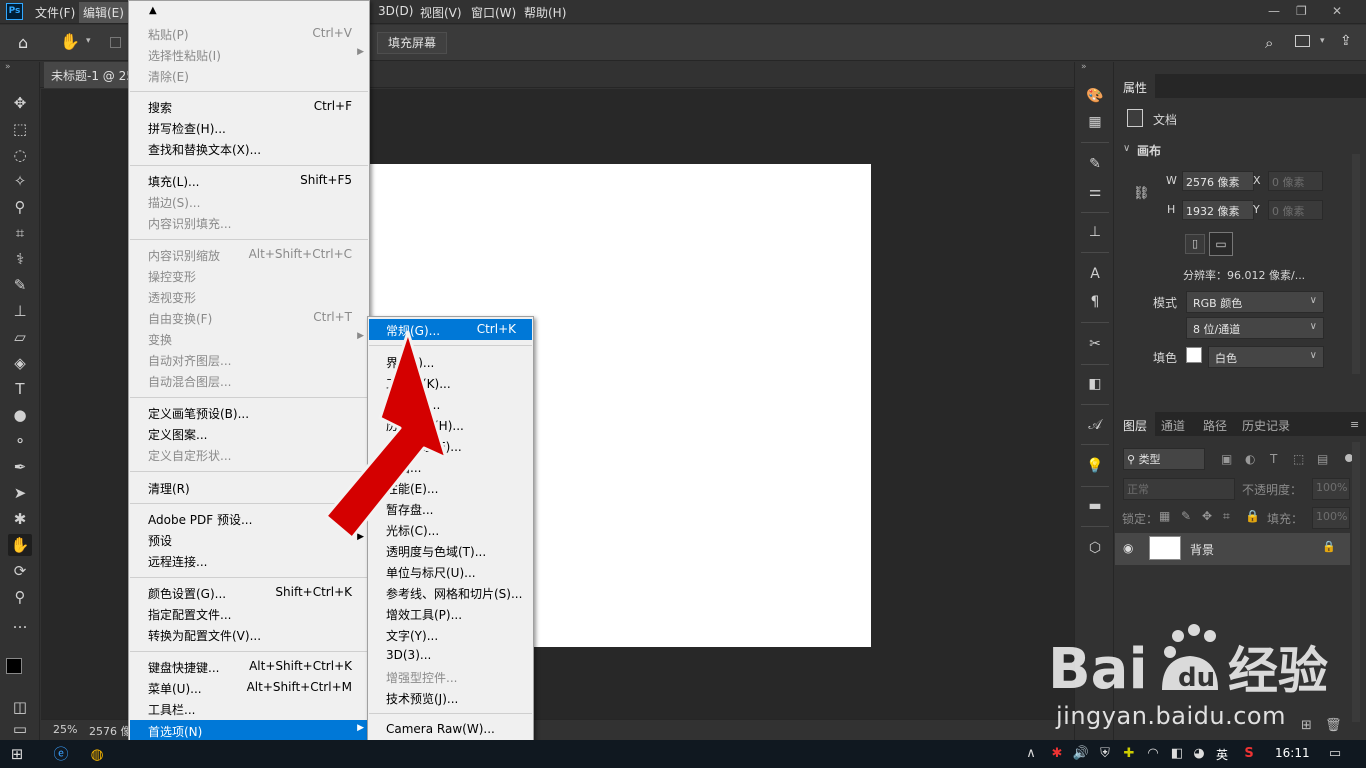 This screenshot has height=768, width=1366. What do you see at coordinates (1255, 302) in the screenshot?
I see `mode-select: RGB 颜色 ∨` at bounding box center [1255, 302].